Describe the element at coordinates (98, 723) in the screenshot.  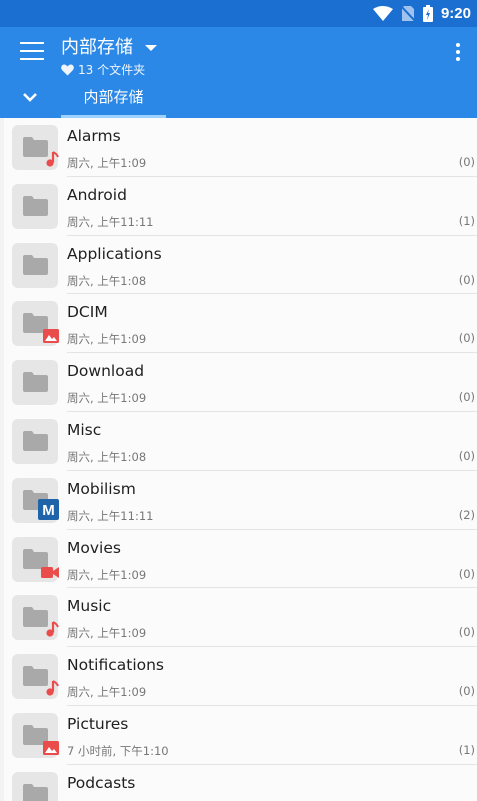
I see `file-name: Pictures` at that location.